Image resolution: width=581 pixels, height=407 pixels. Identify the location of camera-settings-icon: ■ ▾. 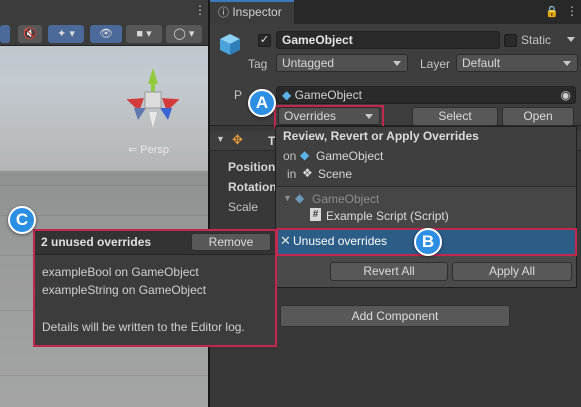
(144, 34).